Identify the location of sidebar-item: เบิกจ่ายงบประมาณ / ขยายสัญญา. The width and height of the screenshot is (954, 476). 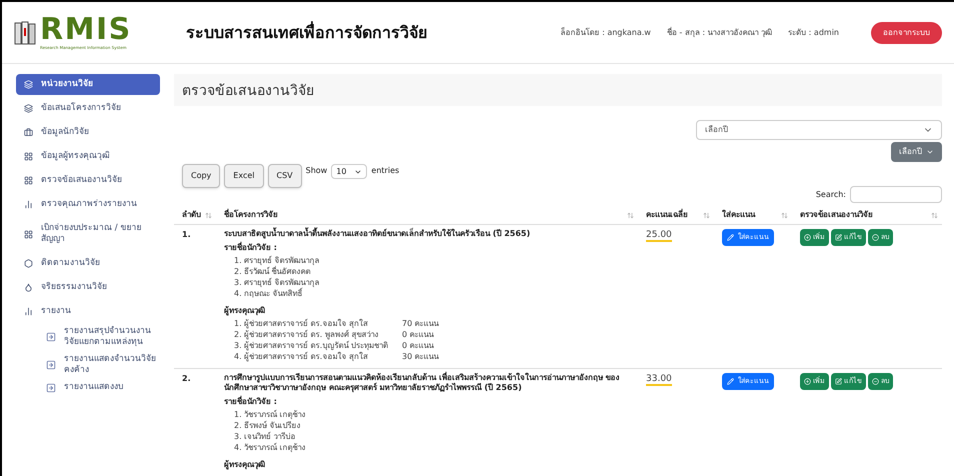
(88, 234).